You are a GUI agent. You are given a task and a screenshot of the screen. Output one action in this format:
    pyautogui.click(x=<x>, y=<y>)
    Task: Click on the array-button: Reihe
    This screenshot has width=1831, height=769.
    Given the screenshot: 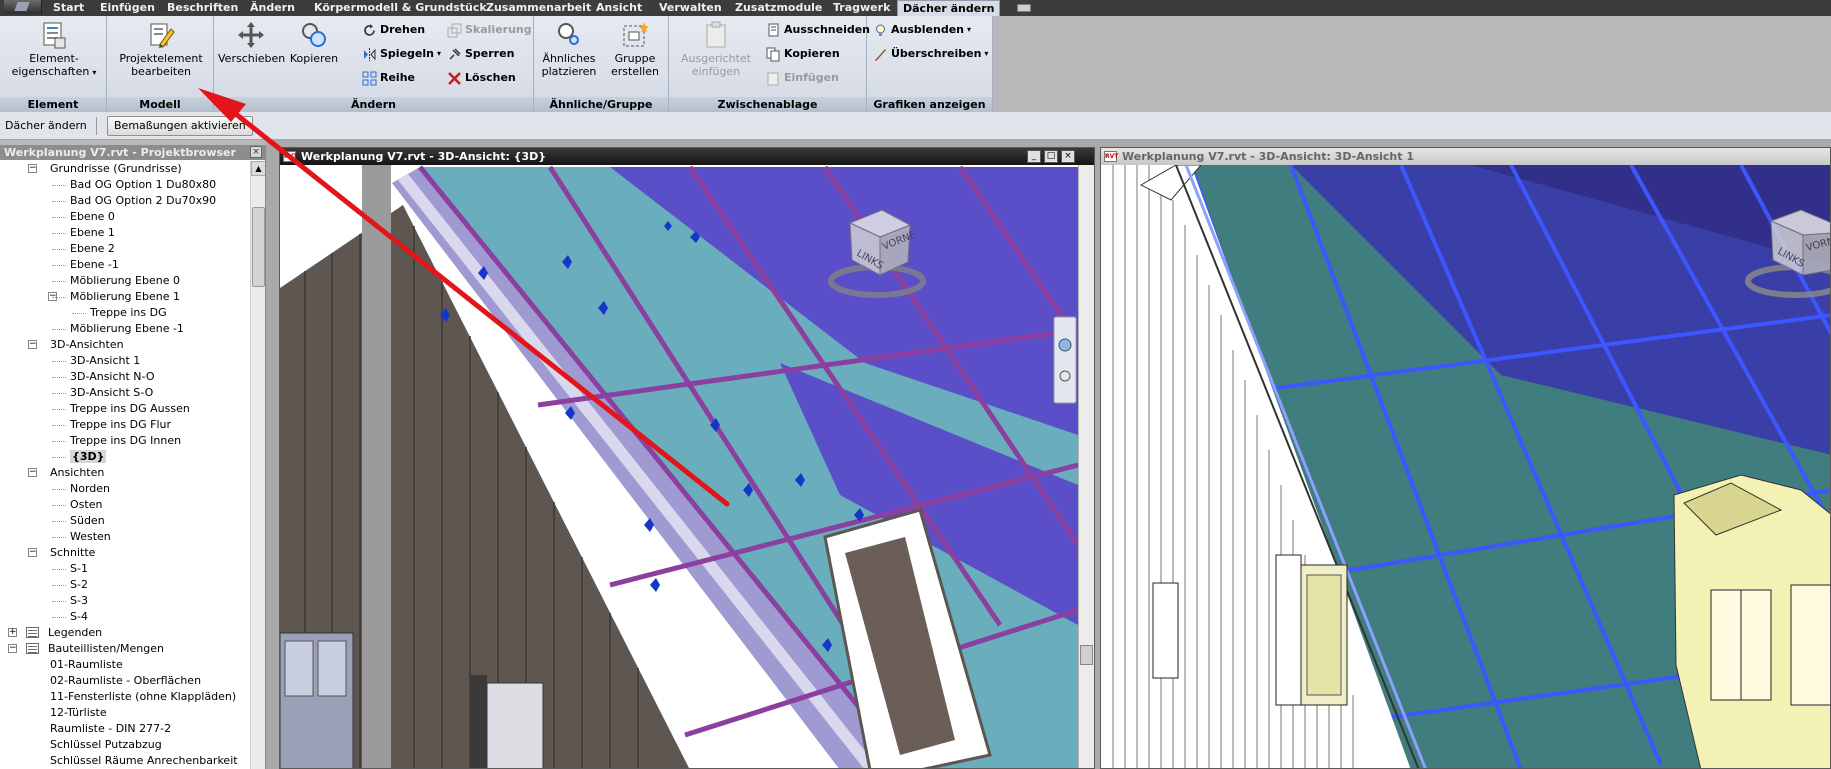 What is the action you would take?
    pyautogui.click(x=388, y=78)
    